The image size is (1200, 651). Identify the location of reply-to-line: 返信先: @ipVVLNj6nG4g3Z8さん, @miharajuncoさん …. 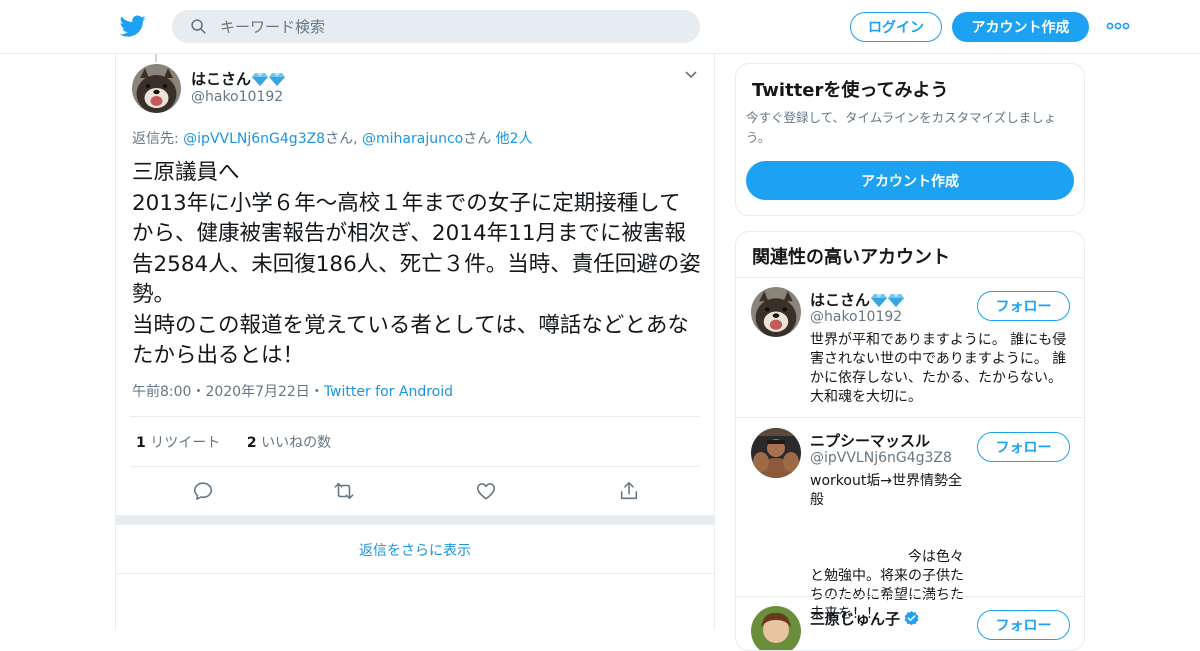
(332, 138).